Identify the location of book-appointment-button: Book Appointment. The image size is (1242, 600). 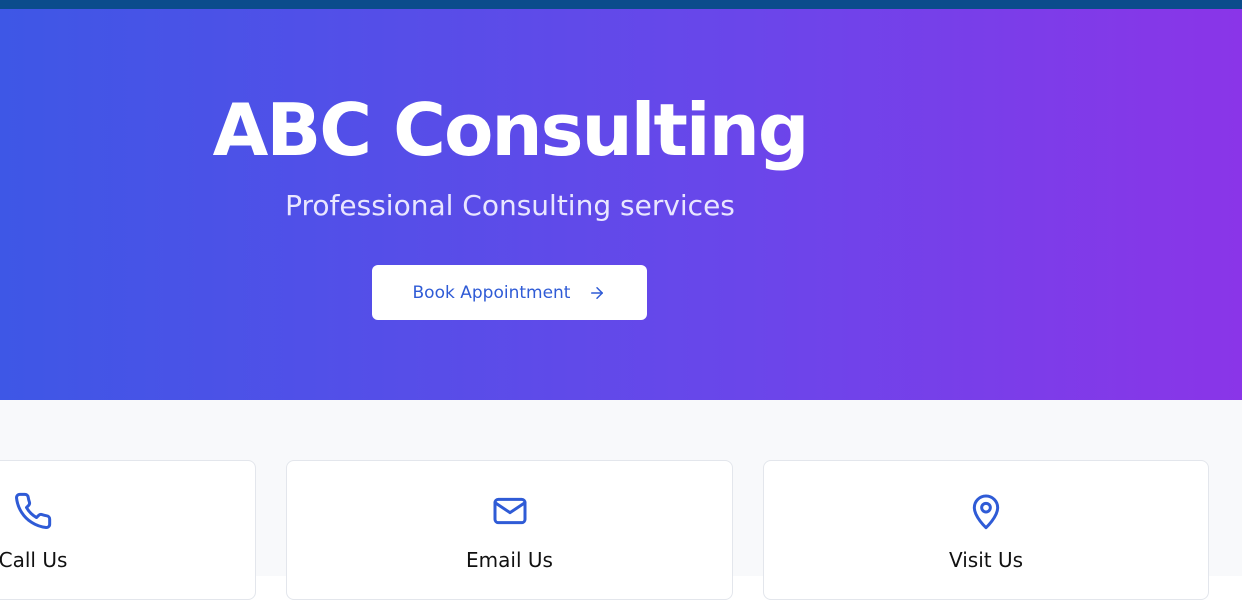
(509, 292).